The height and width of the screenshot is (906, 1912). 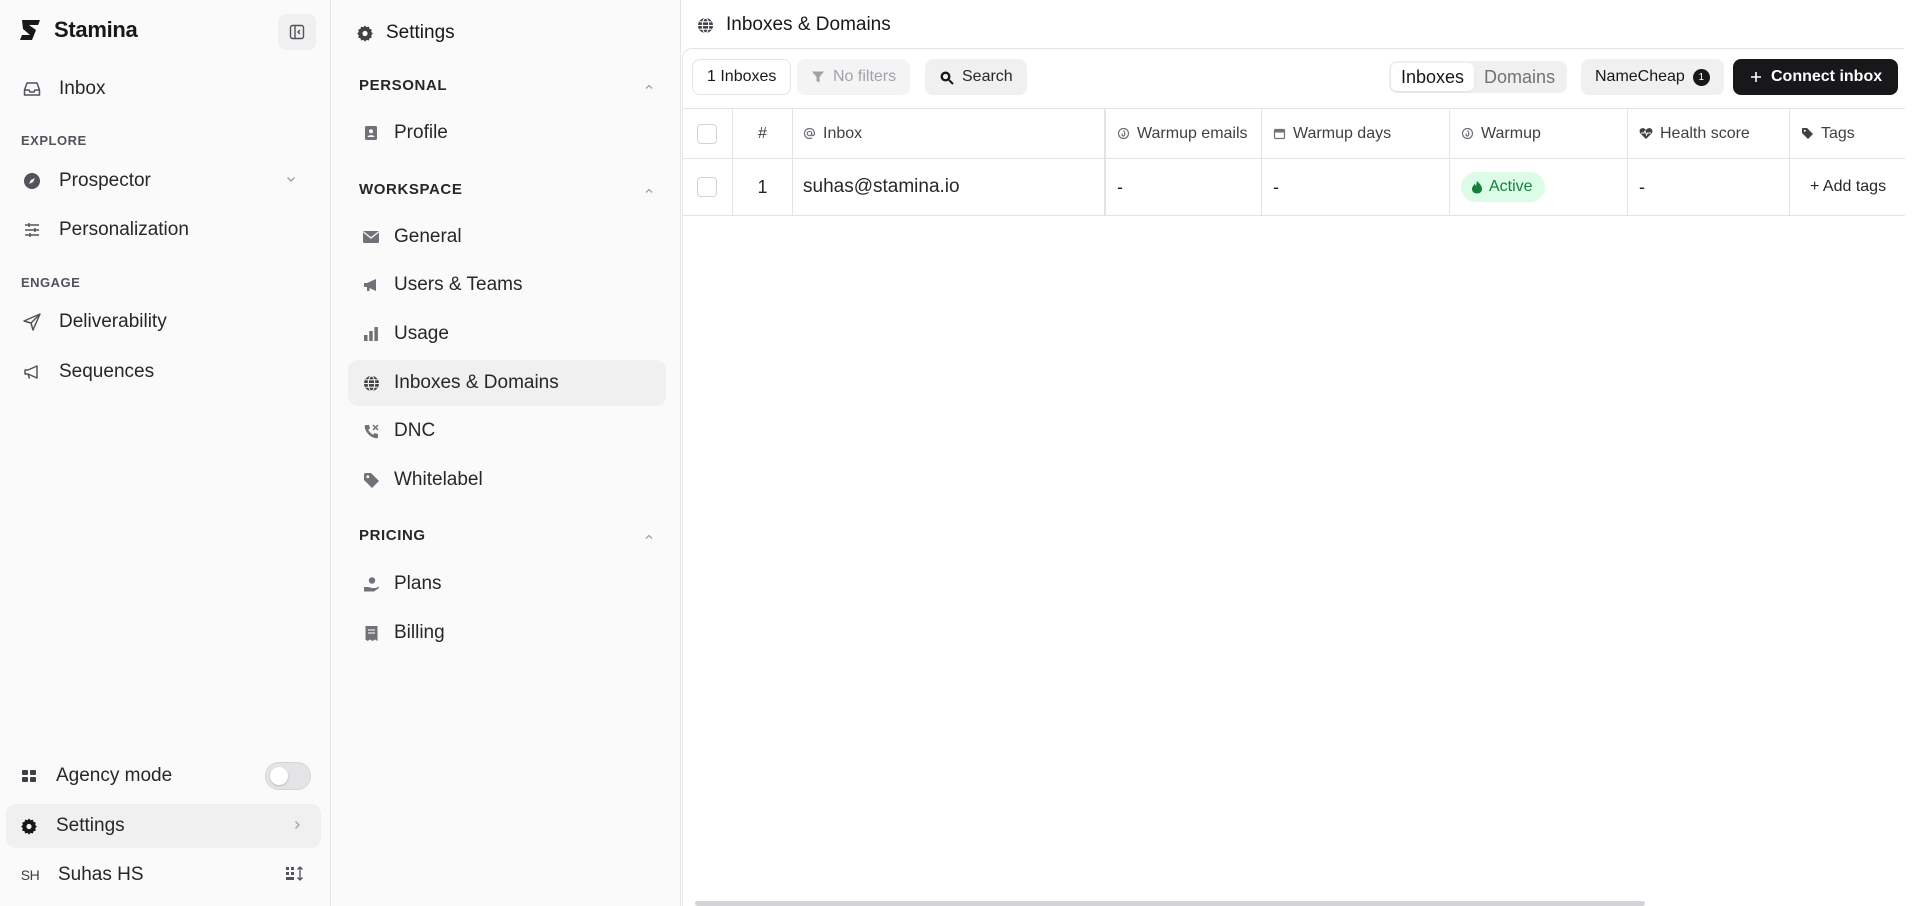 I want to click on settings-item-label: DNC, so click(x=415, y=430).